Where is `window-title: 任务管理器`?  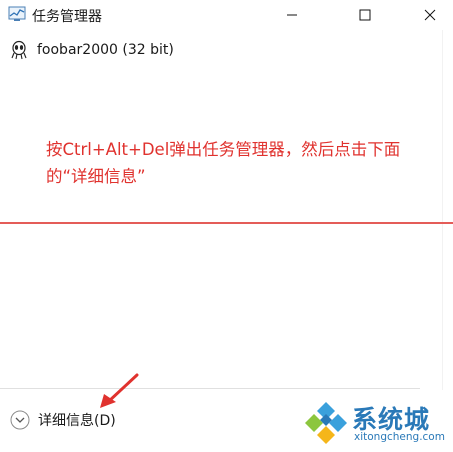
window-title: 任务管理器 is located at coordinates (67, 17).